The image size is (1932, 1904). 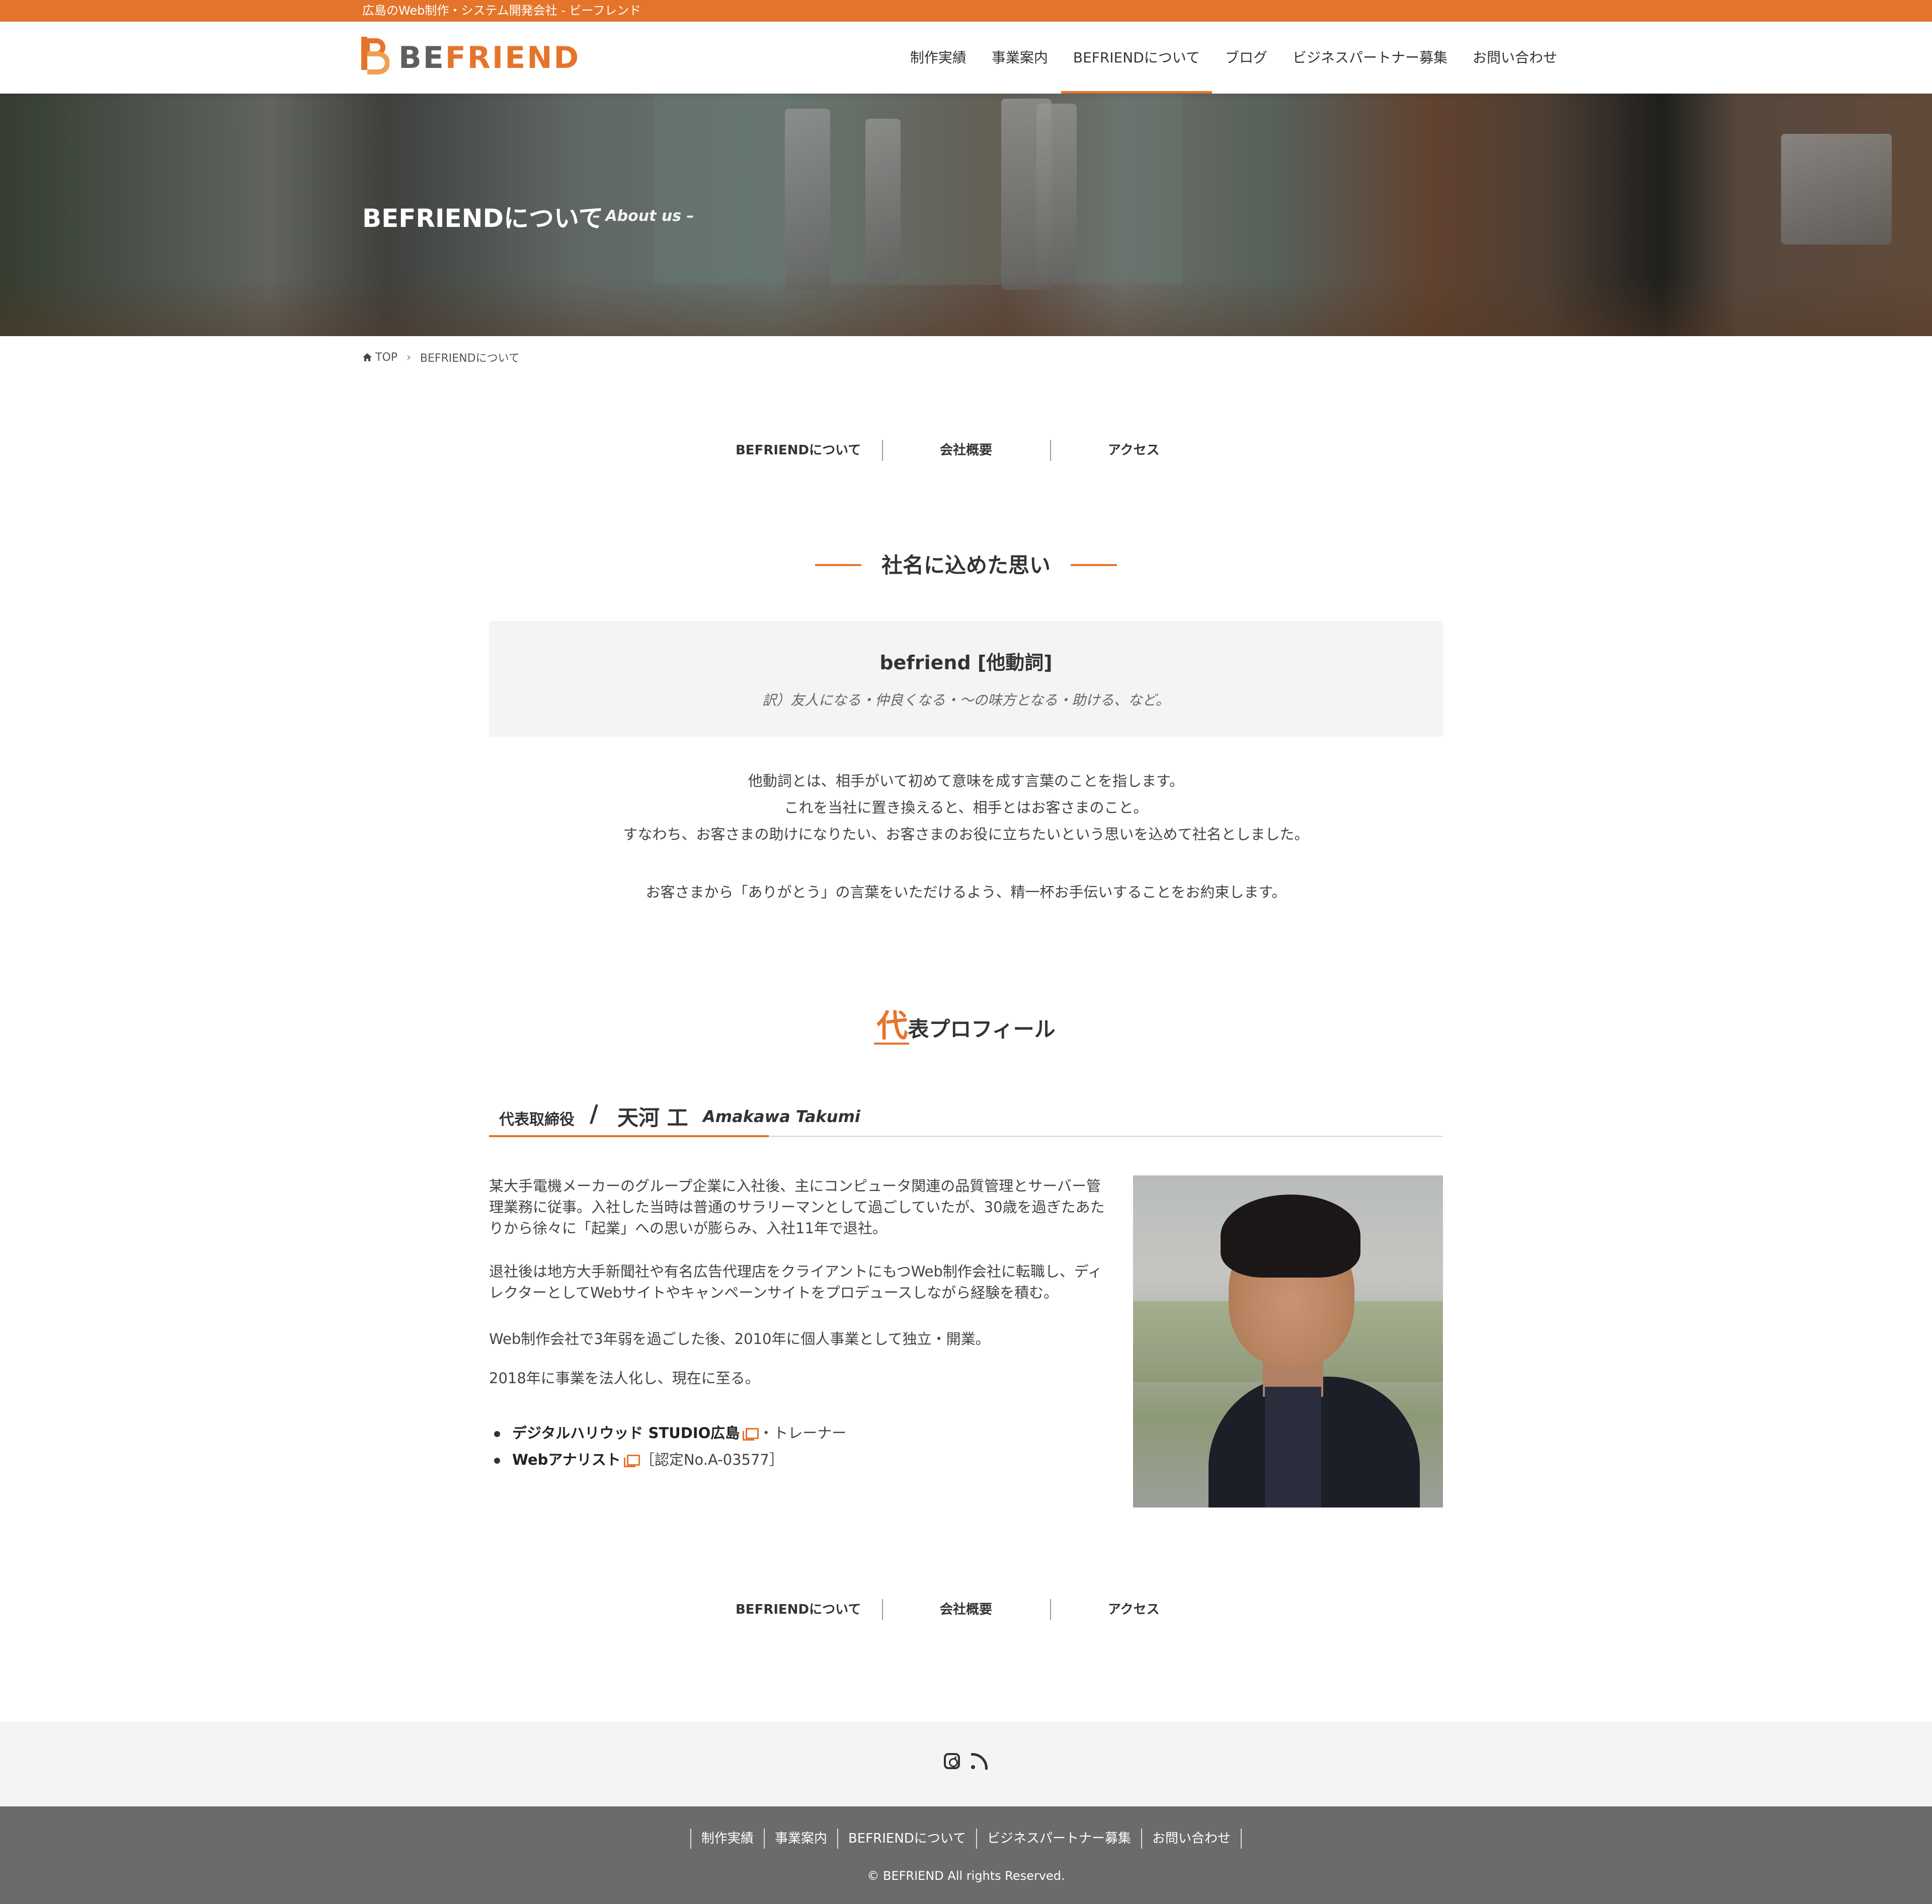 I want to click on profile-slash: /, so click(x=594, y=1113).